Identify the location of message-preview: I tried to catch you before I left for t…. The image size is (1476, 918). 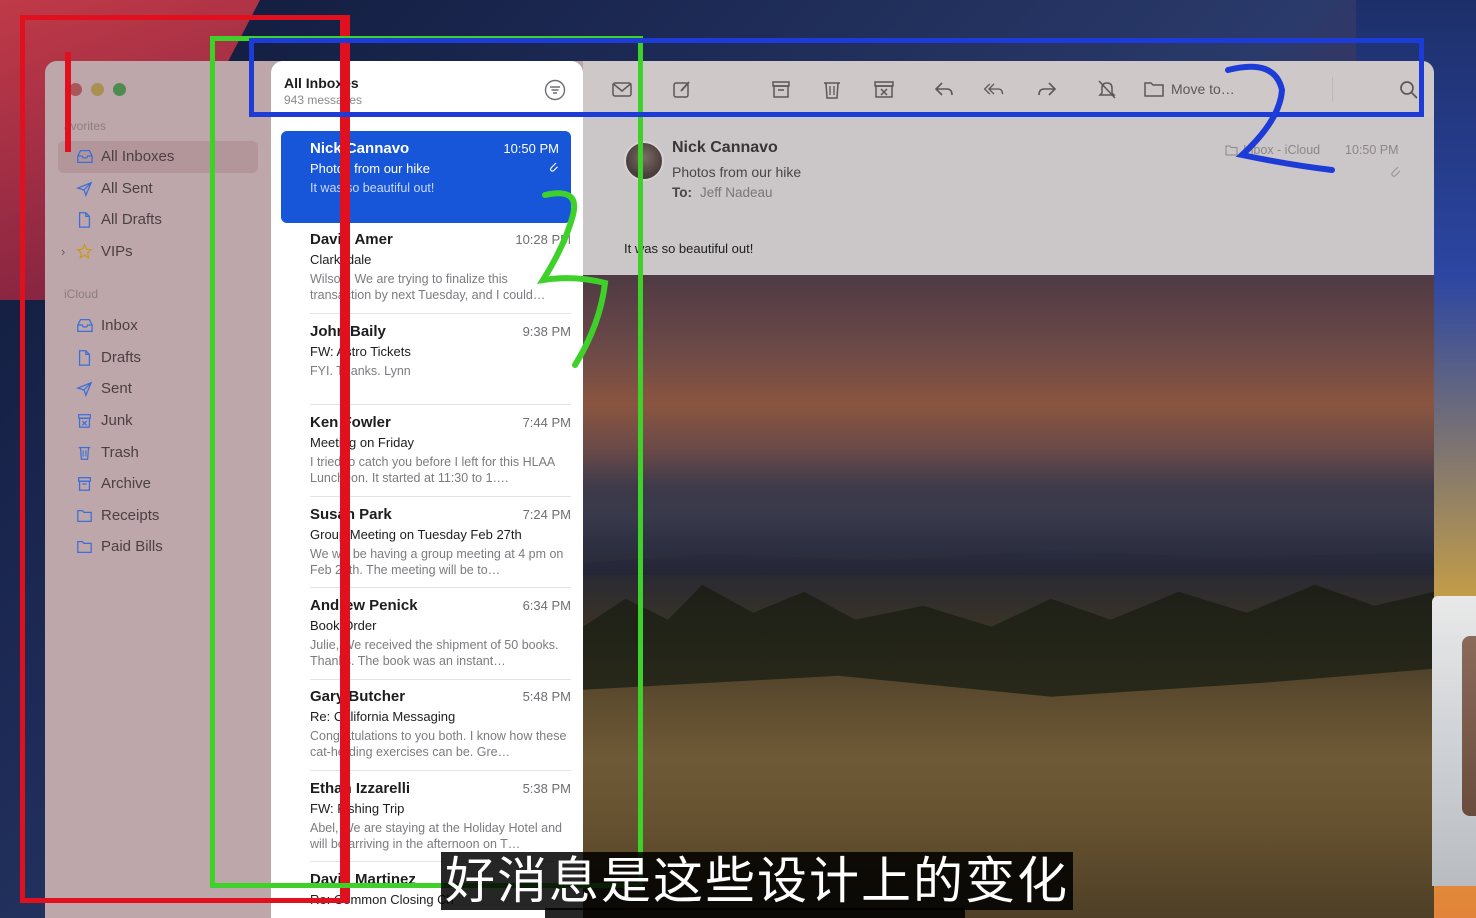
(432, 470).